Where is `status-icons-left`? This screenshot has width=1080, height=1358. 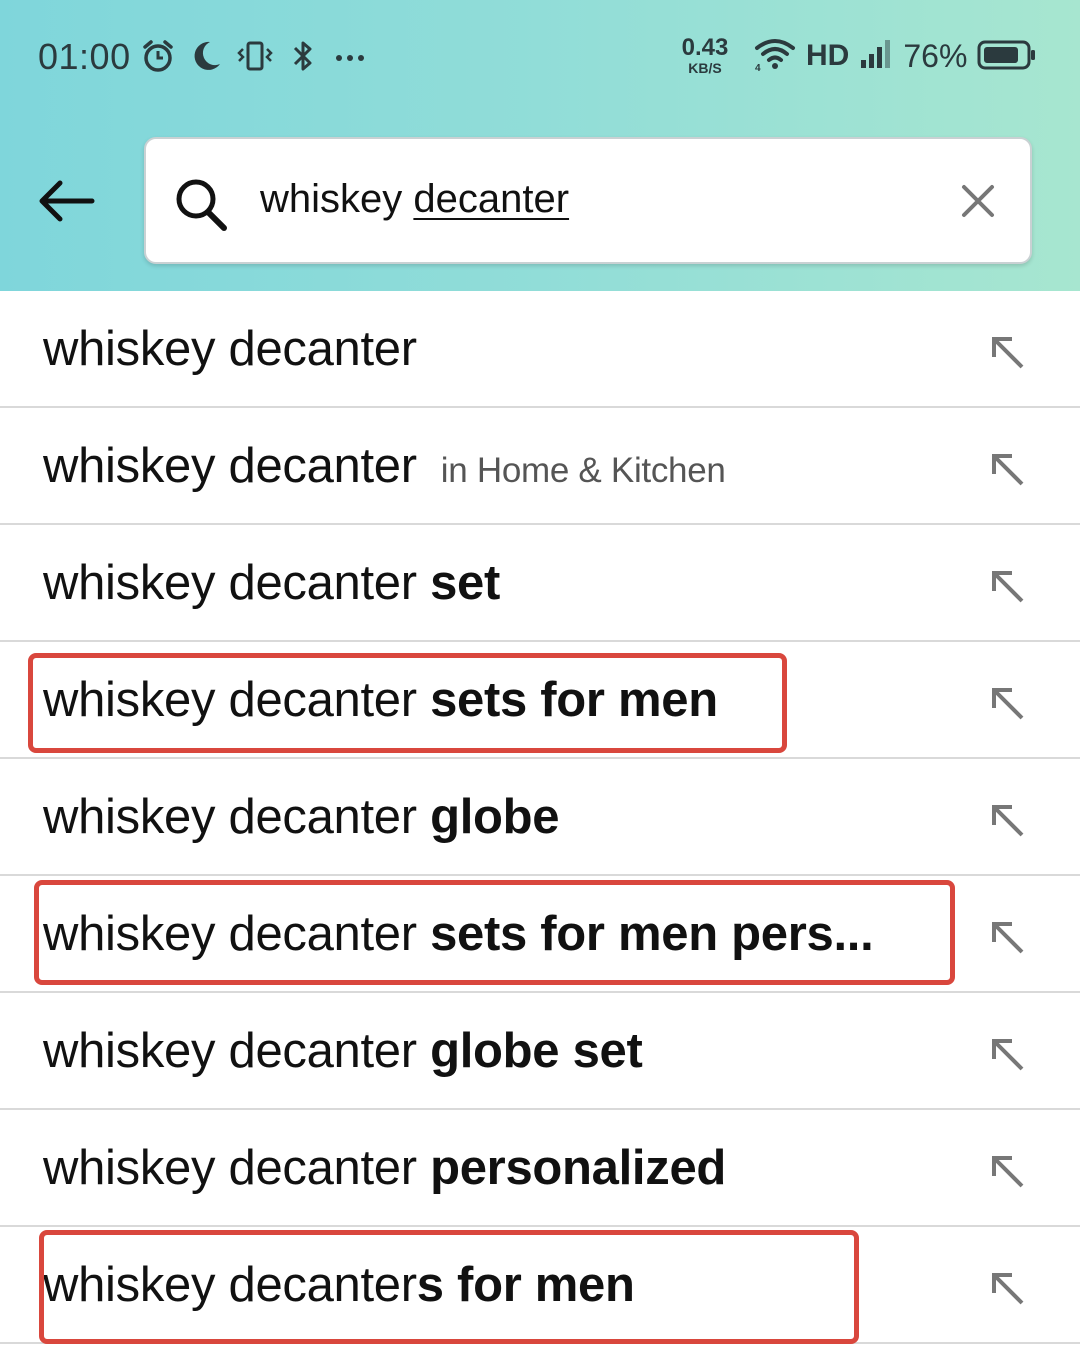 status-icons-left is located at coordinates (254, 56).